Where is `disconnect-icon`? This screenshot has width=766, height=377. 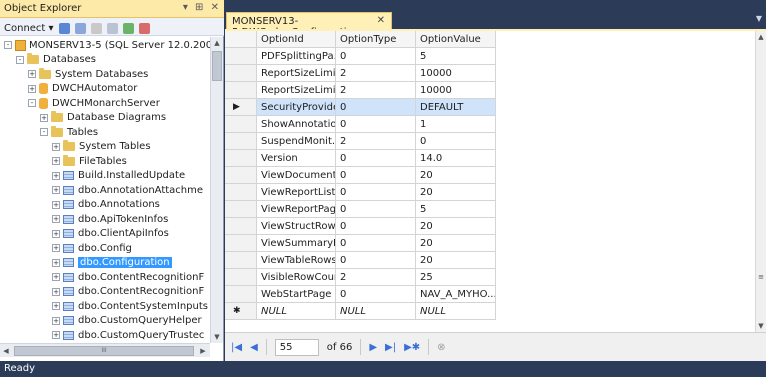 disconnect-icon is located at coordinates (80, 28).